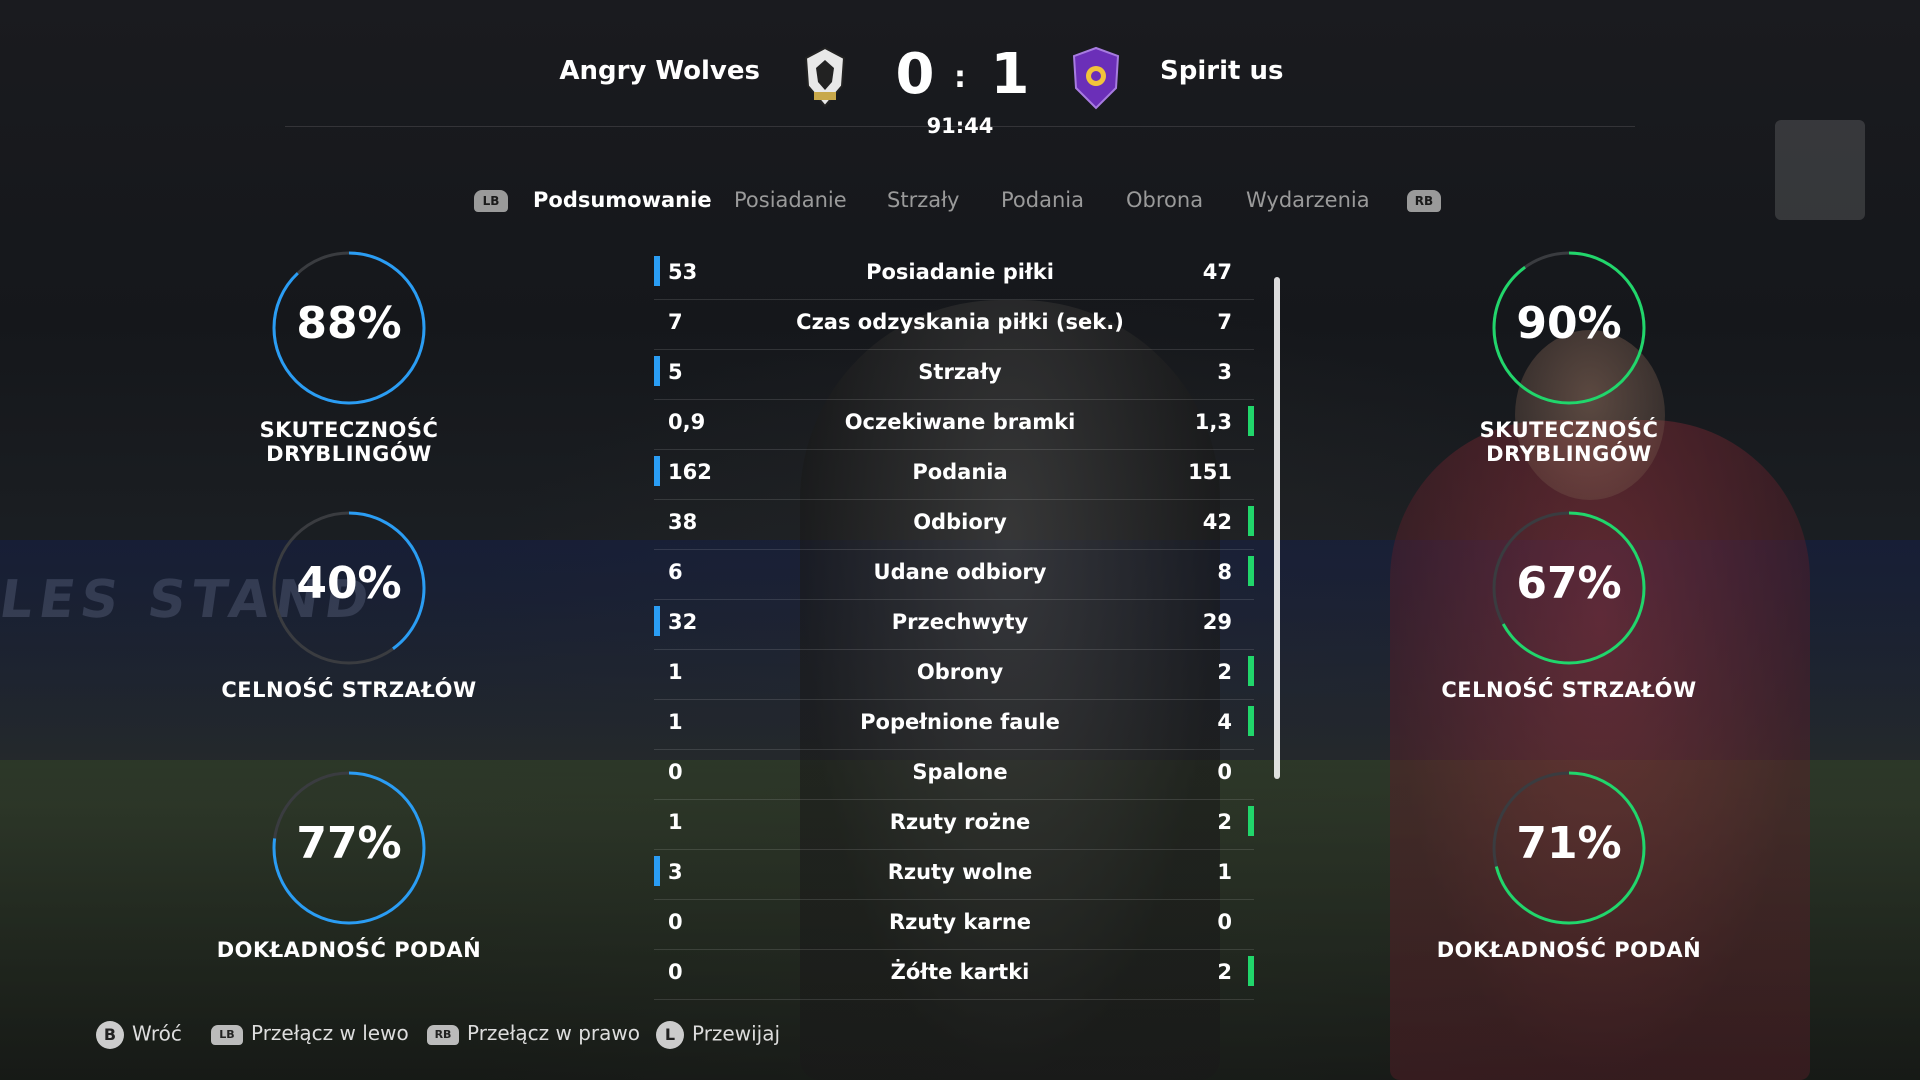  Describe the element at coordinates (1224, 322) in the screenshot. I see `stat-away-value: 7` at that location.